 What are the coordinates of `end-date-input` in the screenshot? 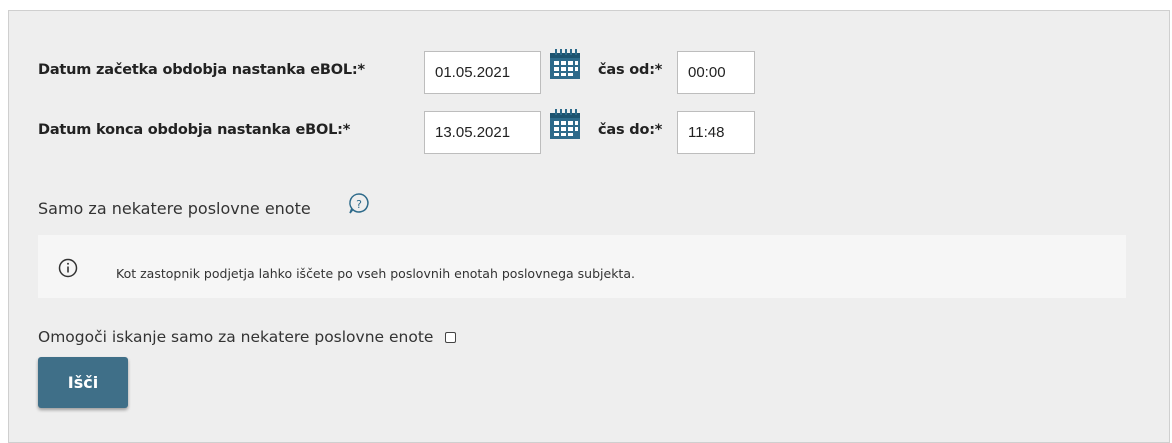 It's located at (482, 132).